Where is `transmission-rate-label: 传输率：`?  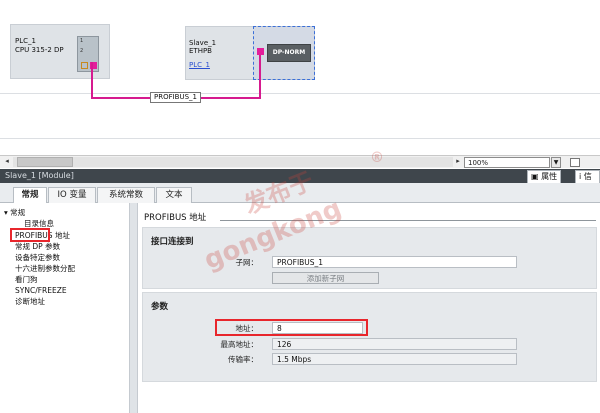
transmission-rate-label: 传输率： is located at coordinates (243, 359).